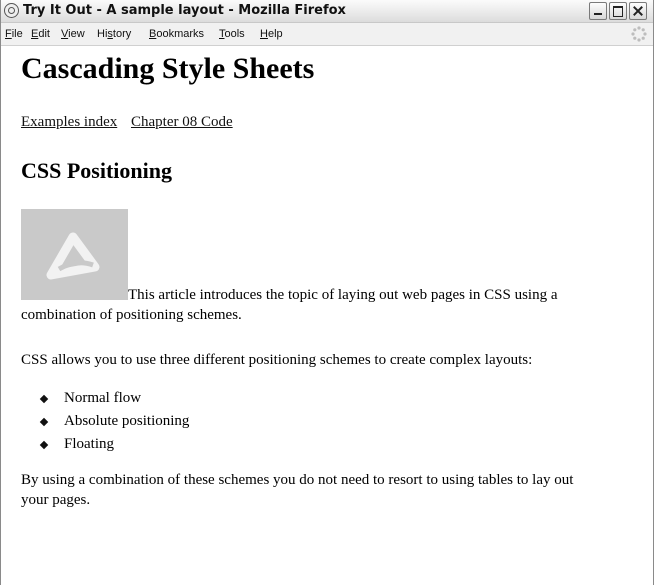  What do you see at coordinates (639, 34) in the screenshot?
I see `throbber-icon` at bounding box center [639, 34].